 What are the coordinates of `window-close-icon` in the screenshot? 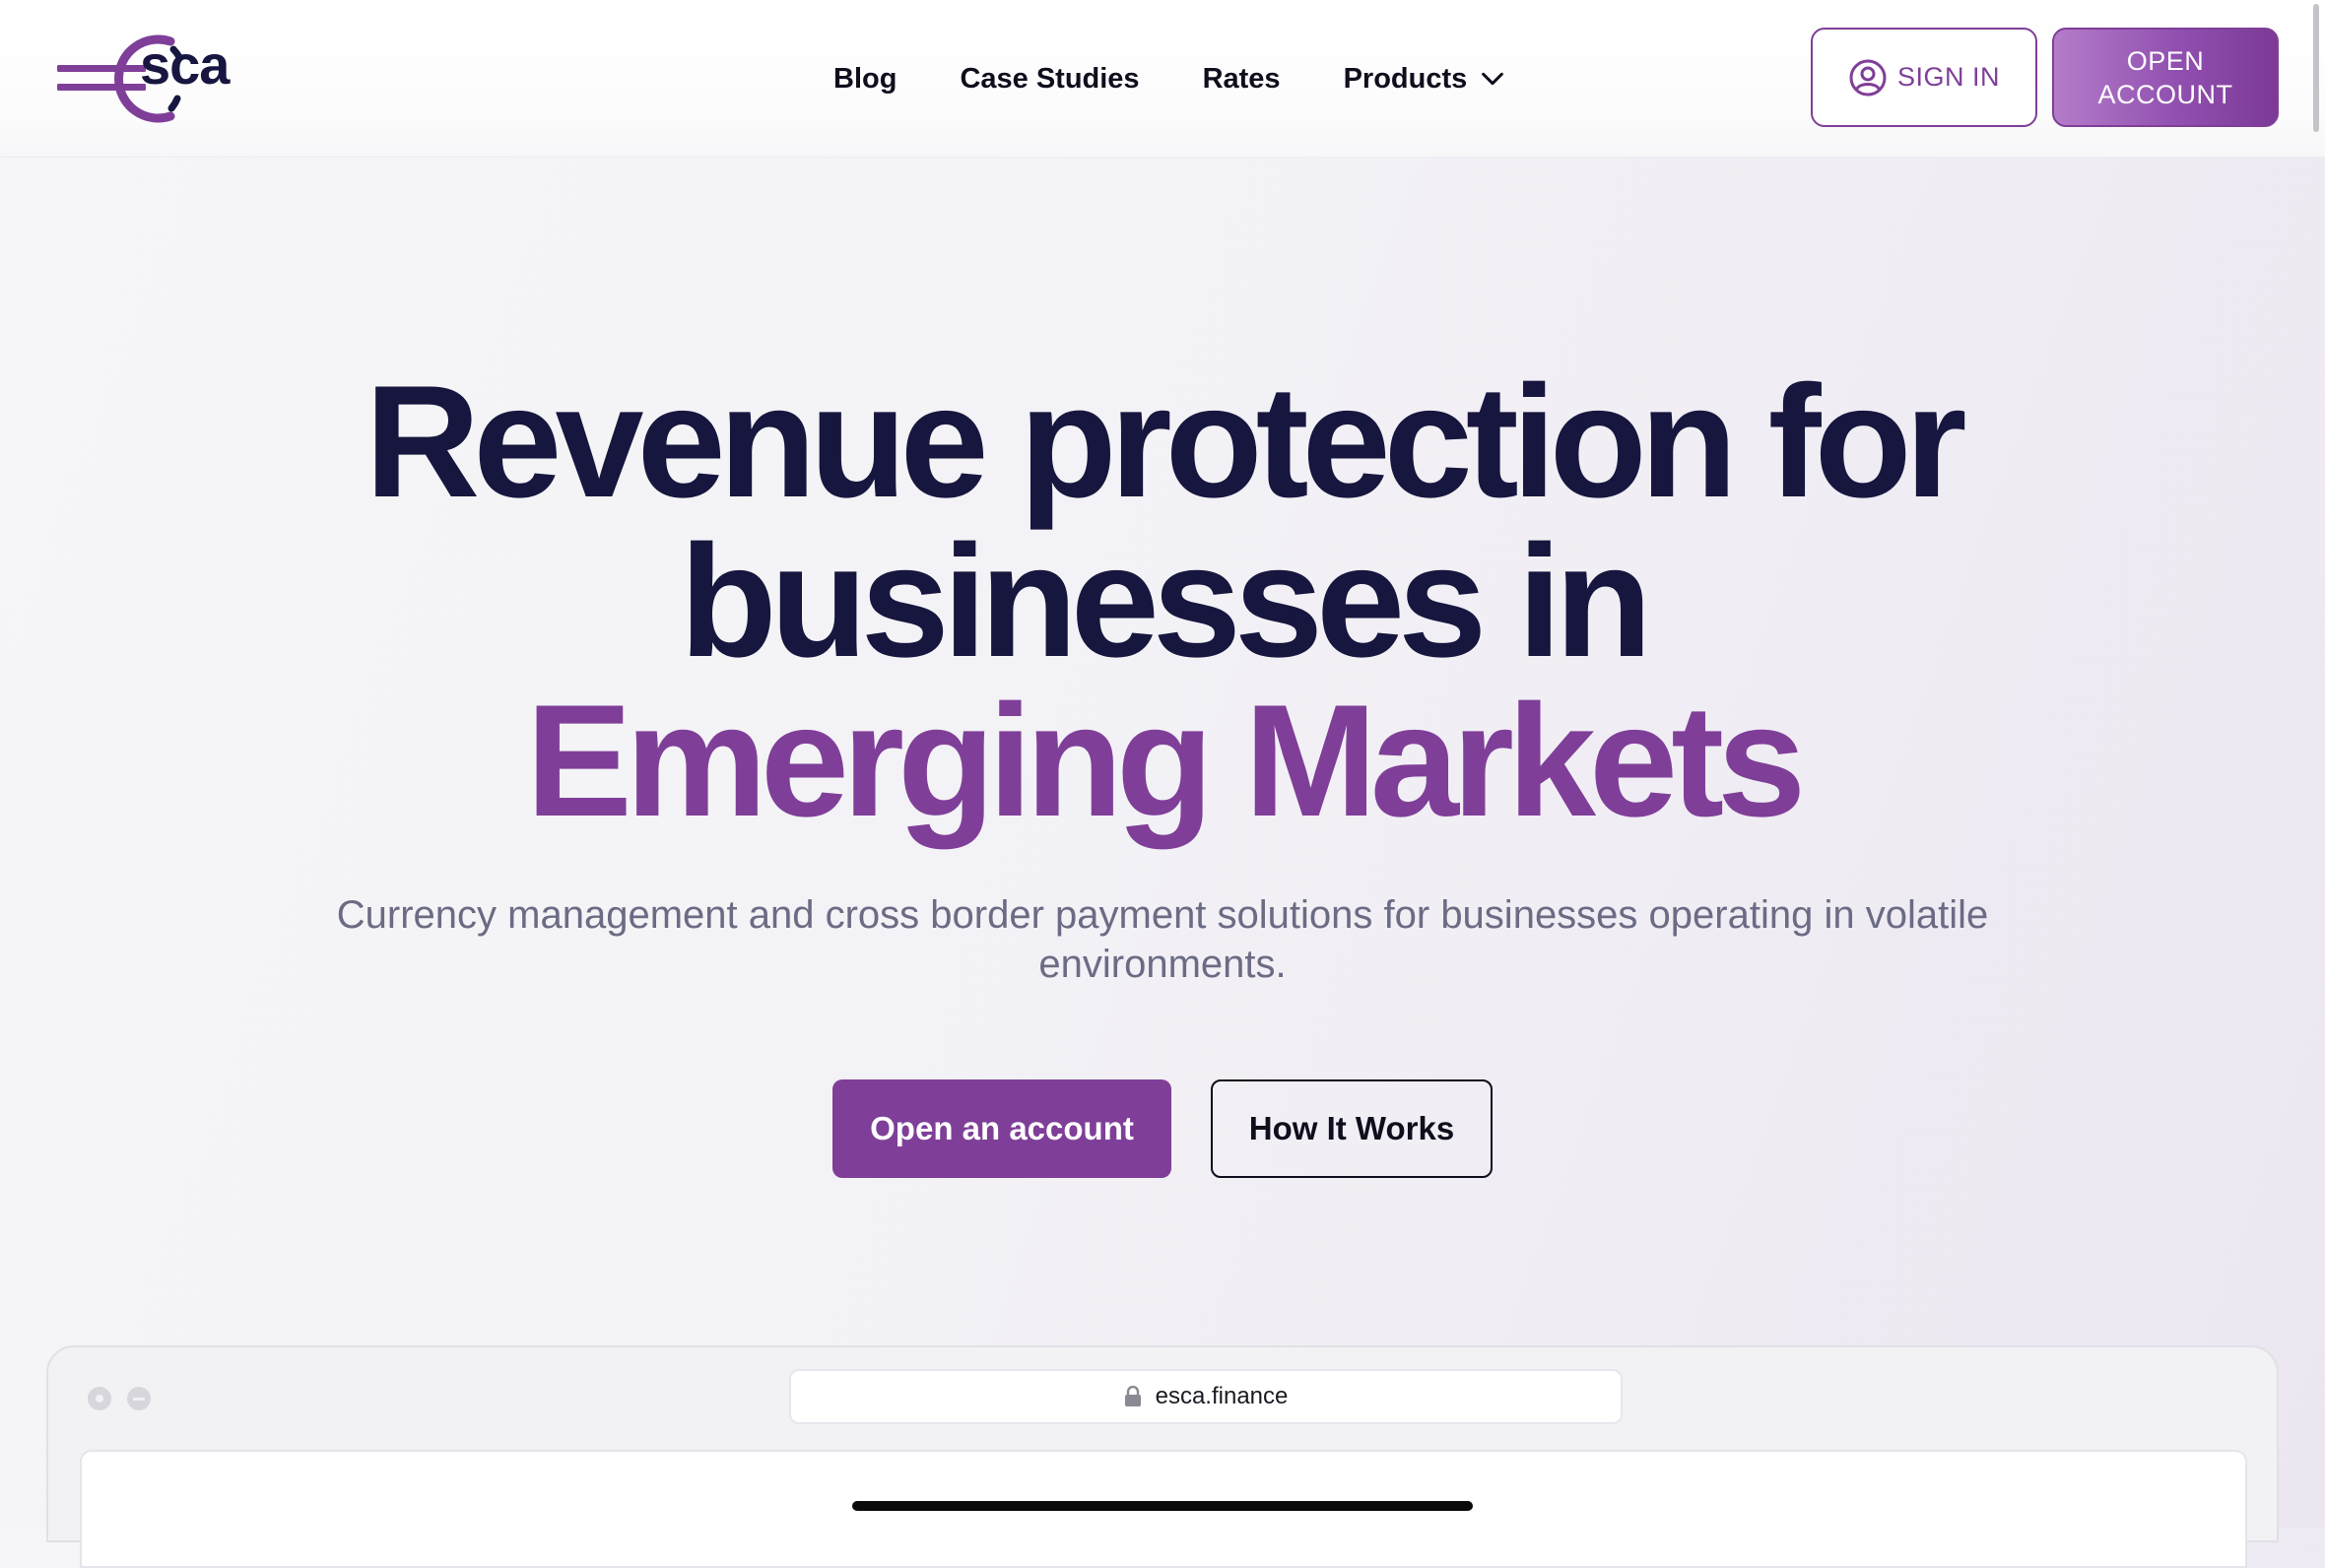 It's located at (99, 1399).